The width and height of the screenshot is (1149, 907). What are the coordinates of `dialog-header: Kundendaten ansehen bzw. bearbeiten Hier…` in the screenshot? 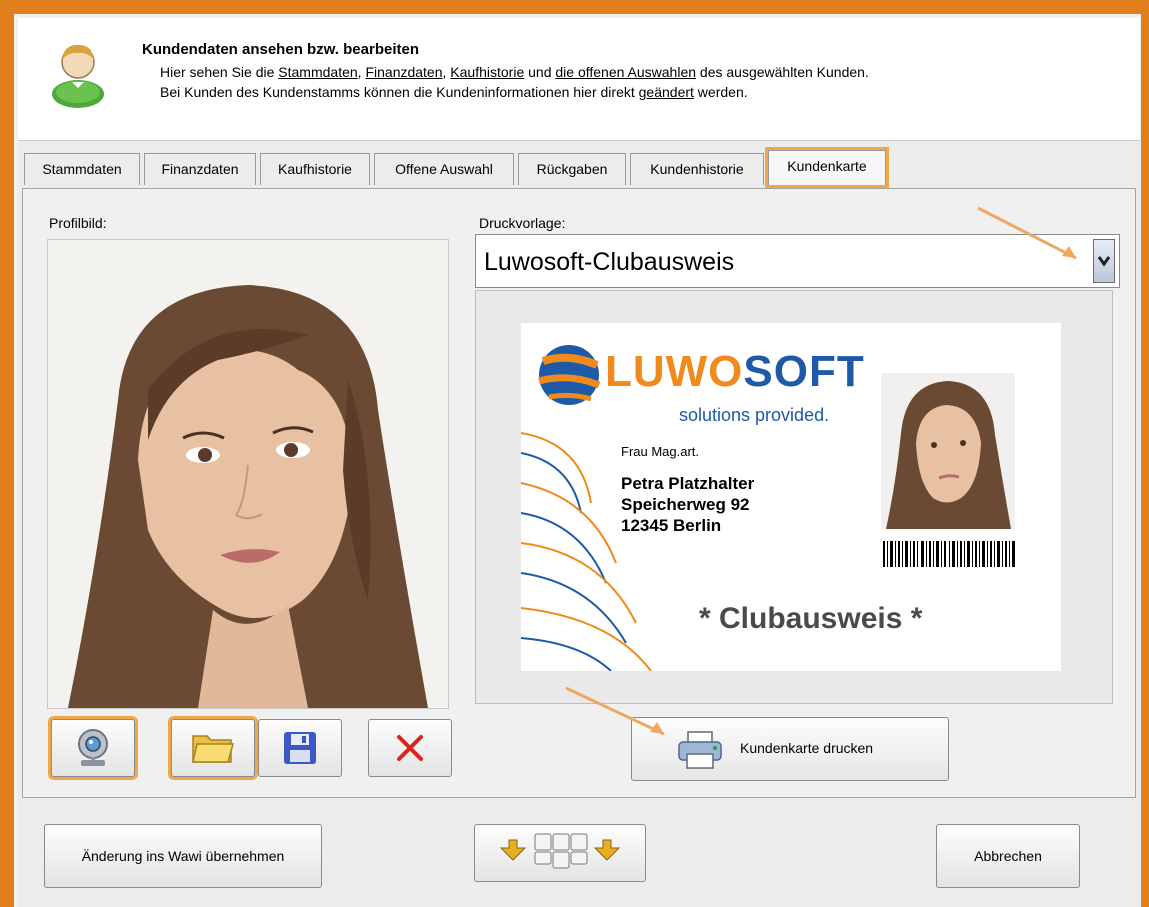 It's located at (579, 79).